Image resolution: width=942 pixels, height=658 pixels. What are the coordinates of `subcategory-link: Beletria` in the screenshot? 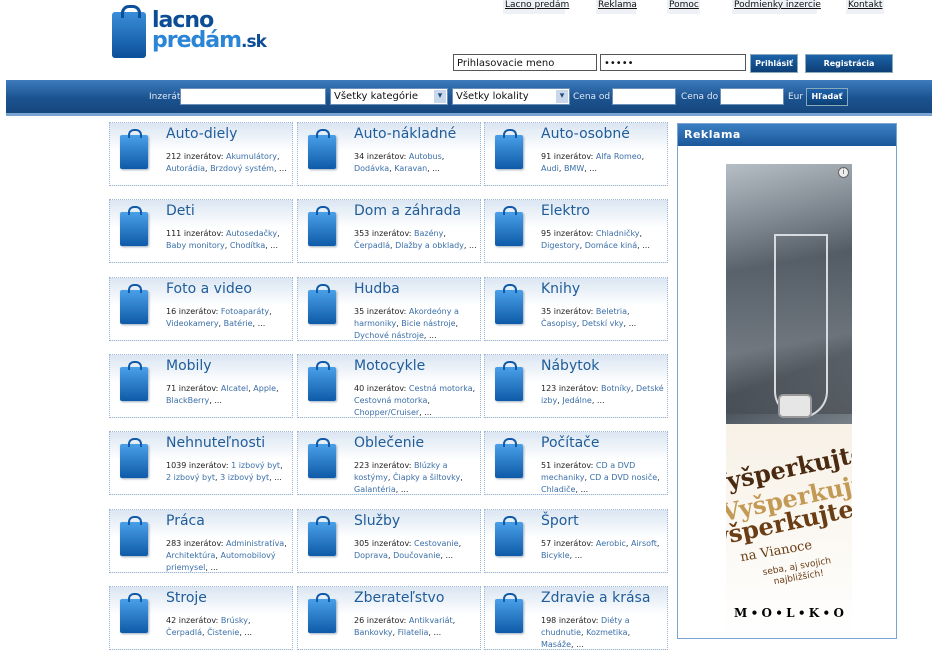 It's located at (611, 311).